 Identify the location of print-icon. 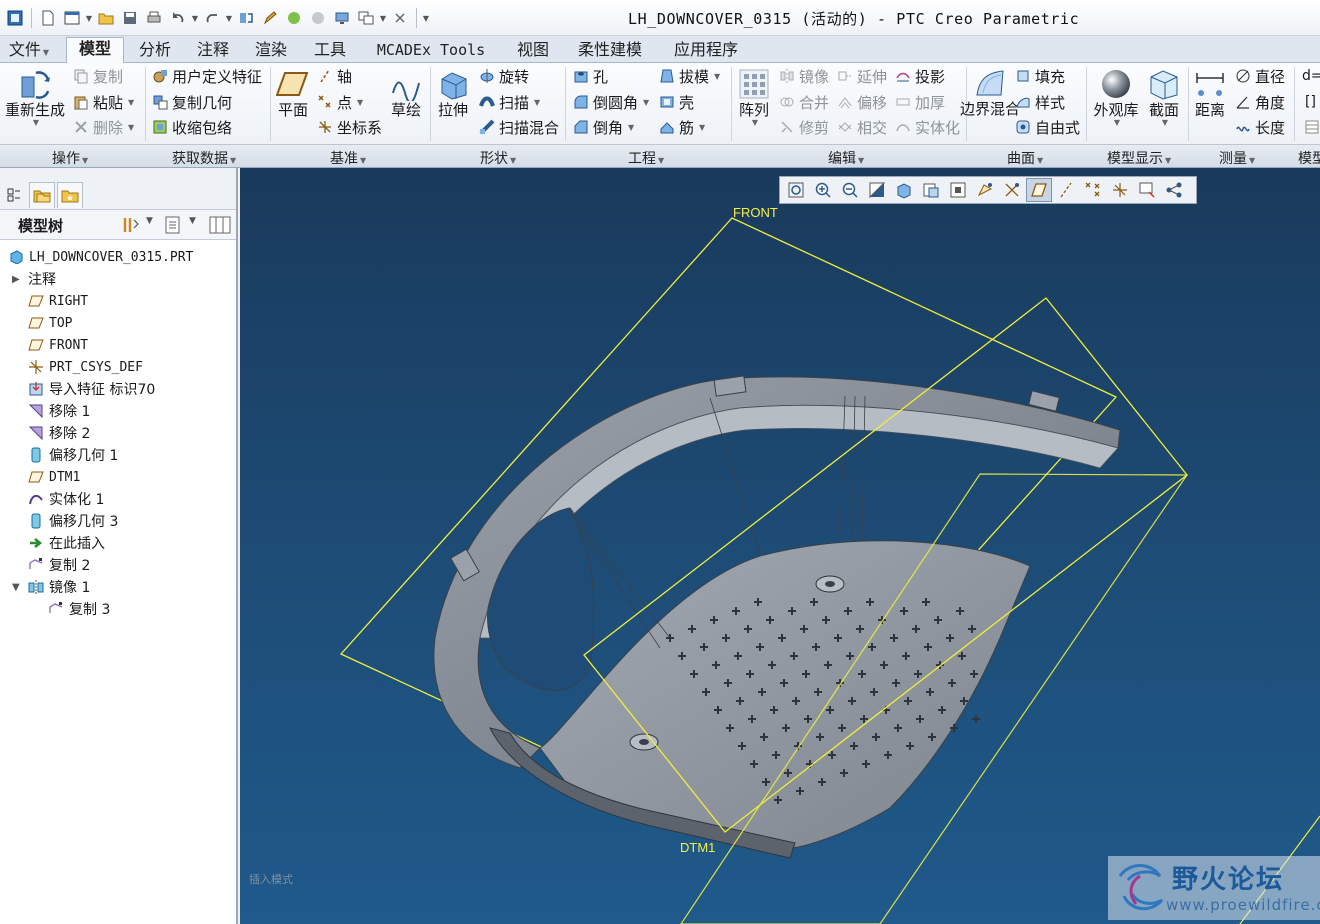
(154, 18).